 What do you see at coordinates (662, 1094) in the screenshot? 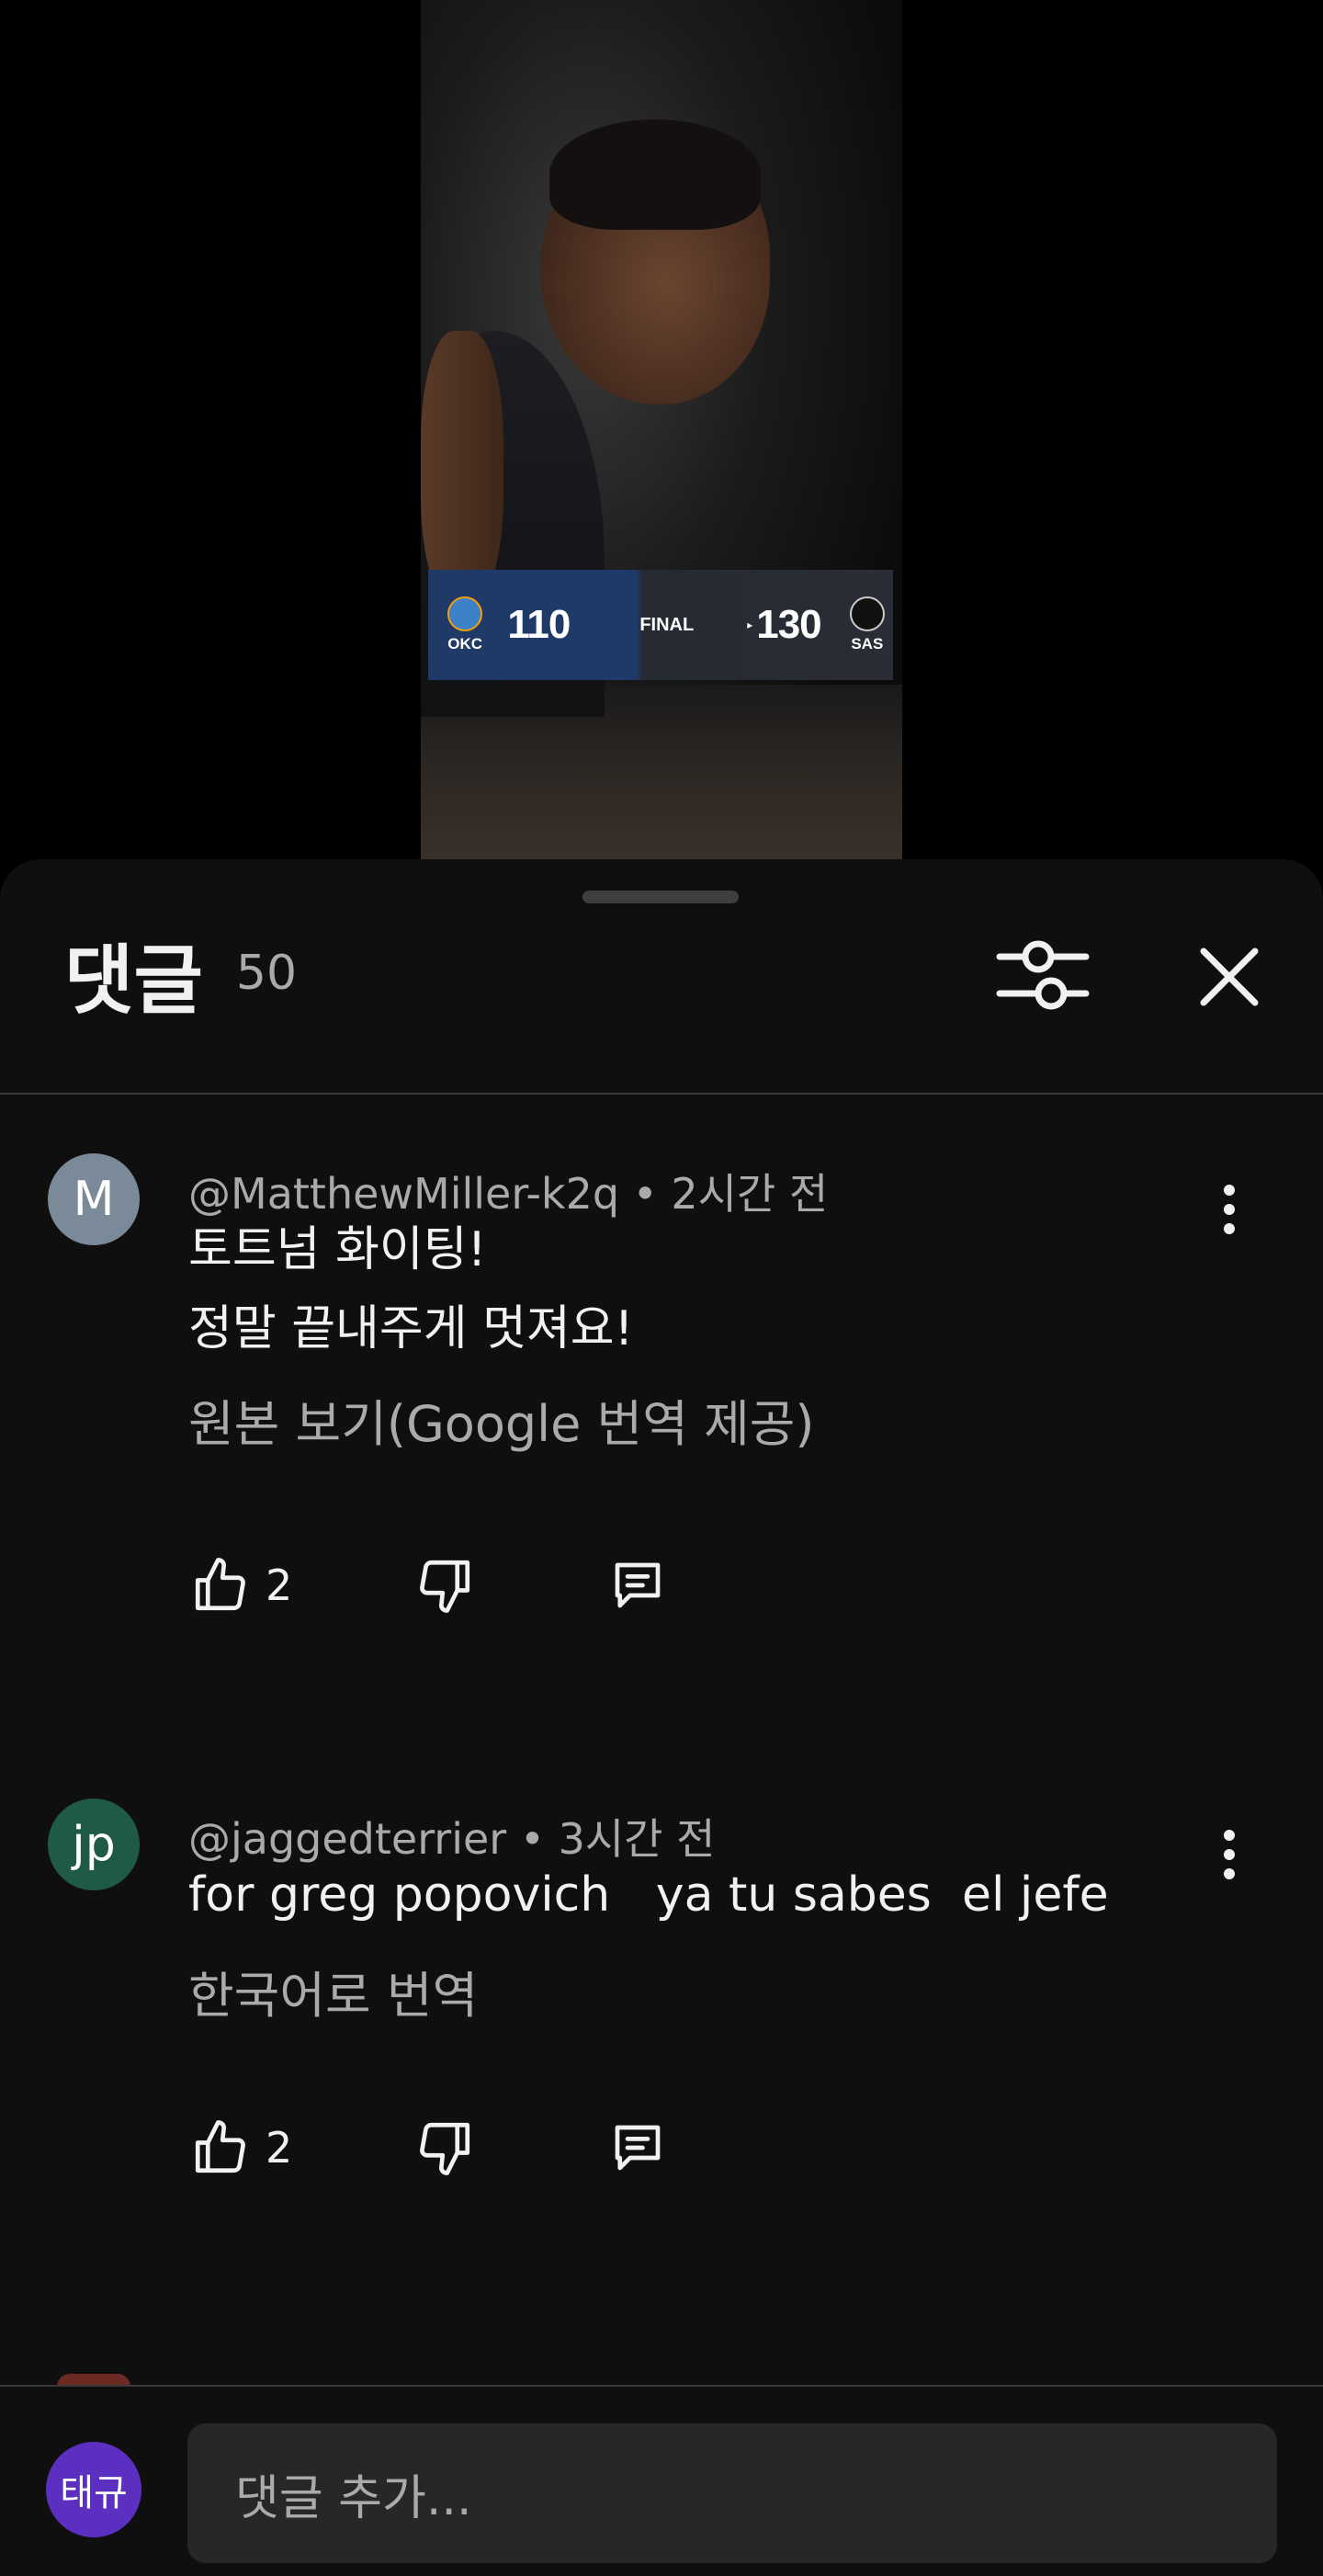
I see `header-divider` at bounding box center [662, 1094].